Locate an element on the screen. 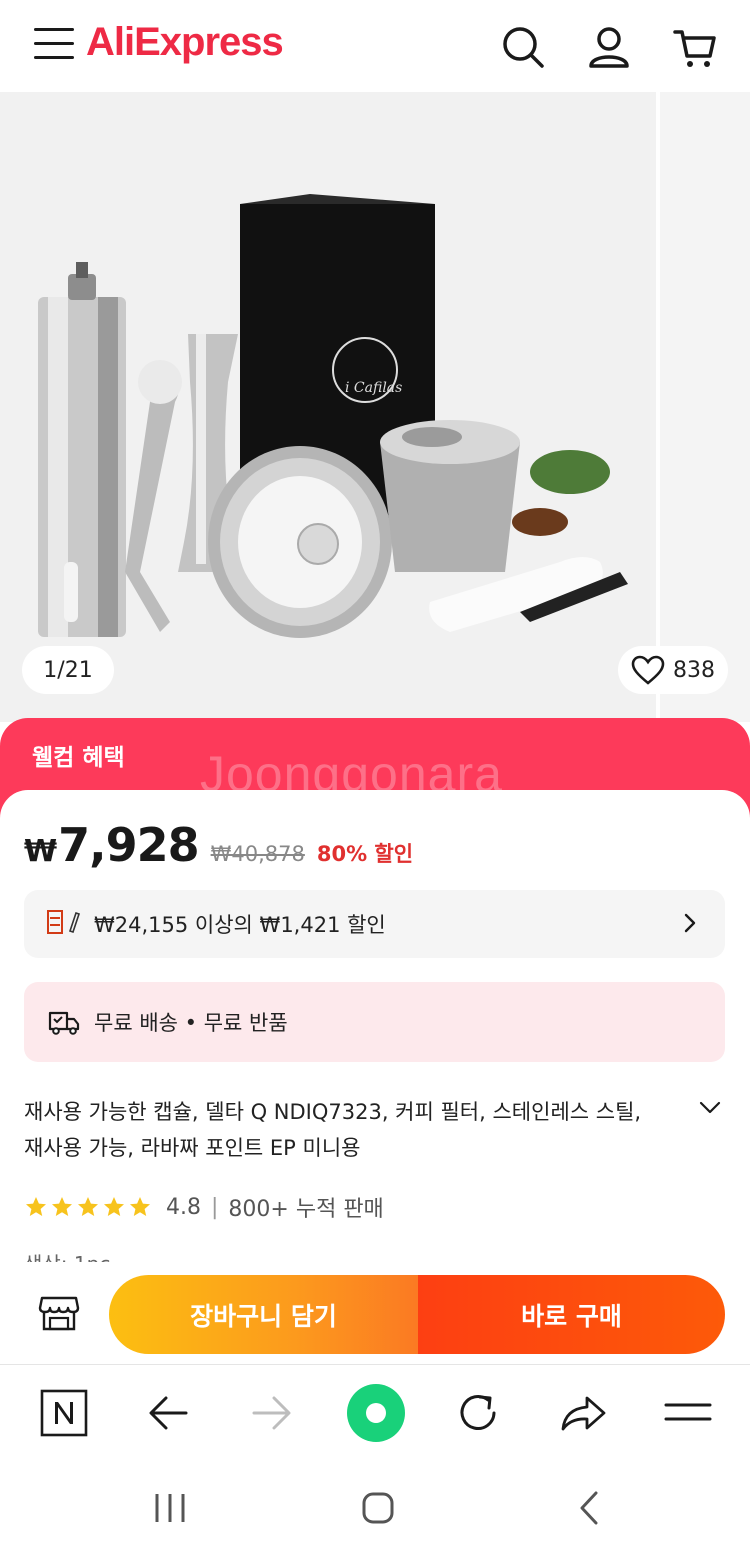 The width and height of the screenshot is (750, 1555). like-count: 838 is located at coordinates (694, 670).